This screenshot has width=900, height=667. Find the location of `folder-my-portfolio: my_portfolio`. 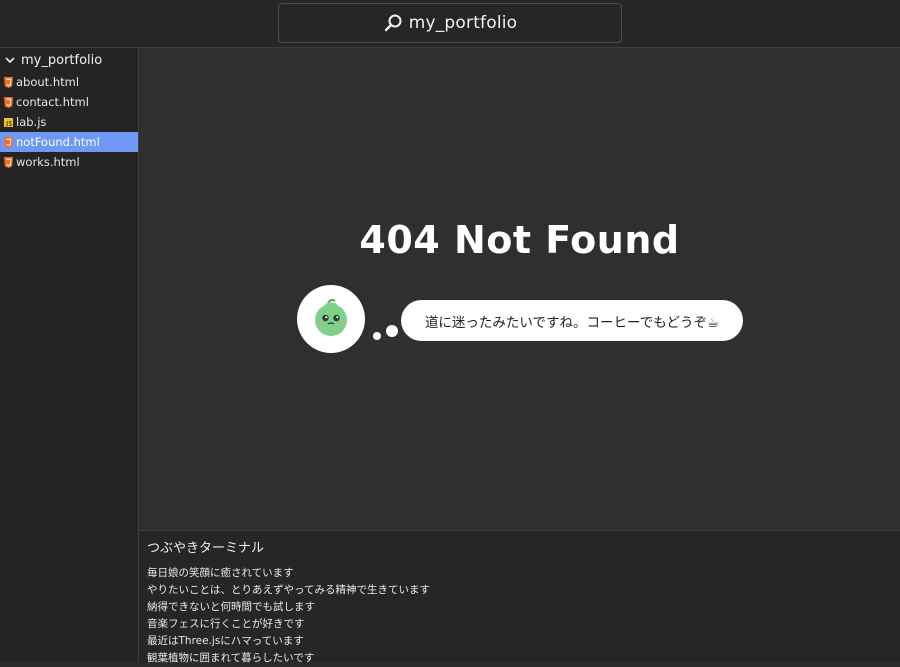

folder-my-portfolio: my_portfolio is located at coordinates (69, 60).